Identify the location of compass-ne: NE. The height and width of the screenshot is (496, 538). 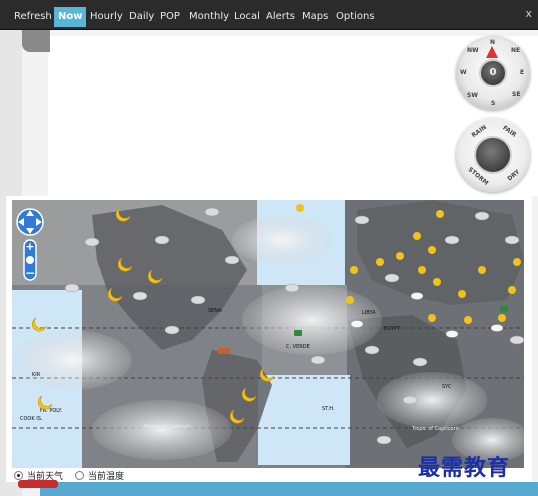
(516, 50).